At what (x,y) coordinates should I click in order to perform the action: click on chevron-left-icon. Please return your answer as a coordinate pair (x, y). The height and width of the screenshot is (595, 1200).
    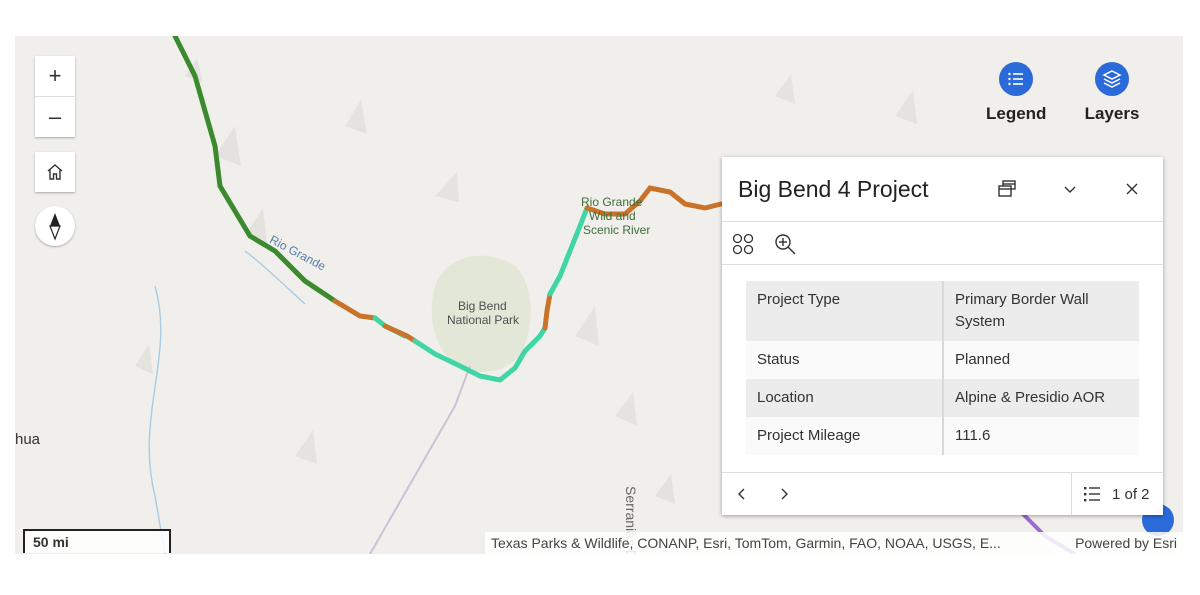
    Looking at the image, I should click on (741, 494).